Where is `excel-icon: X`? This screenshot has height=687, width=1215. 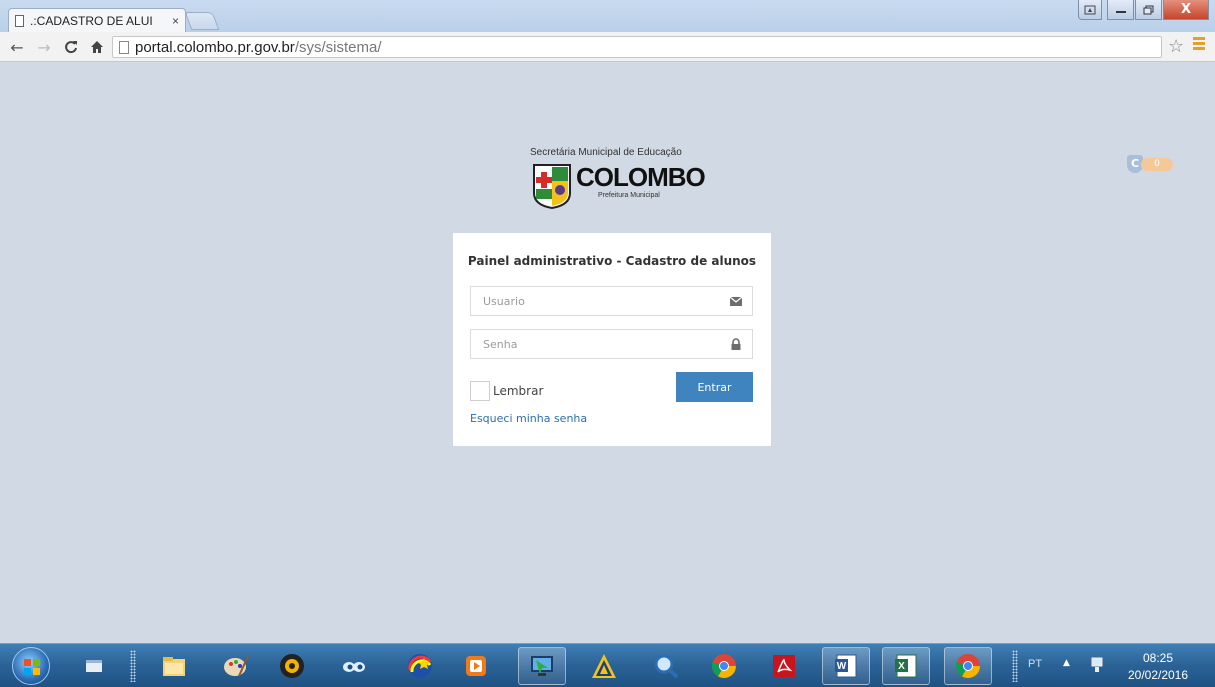
excel-icon: X is located at coordinates (906, 666).